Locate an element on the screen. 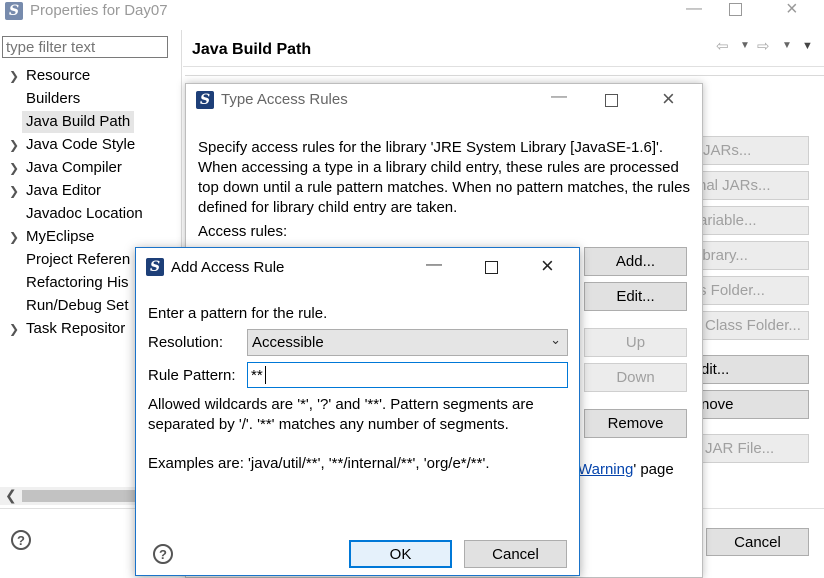 The height and width of the screenshot is (578, 824). add-rule-title-bar: S Add Access Rule — × is located at coordinates (357, 267).